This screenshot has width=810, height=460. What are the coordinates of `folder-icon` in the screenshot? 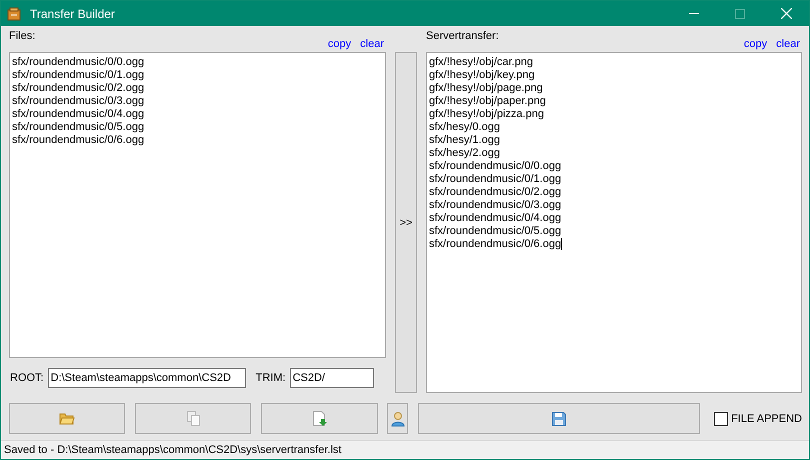 It's located at (67, 418).